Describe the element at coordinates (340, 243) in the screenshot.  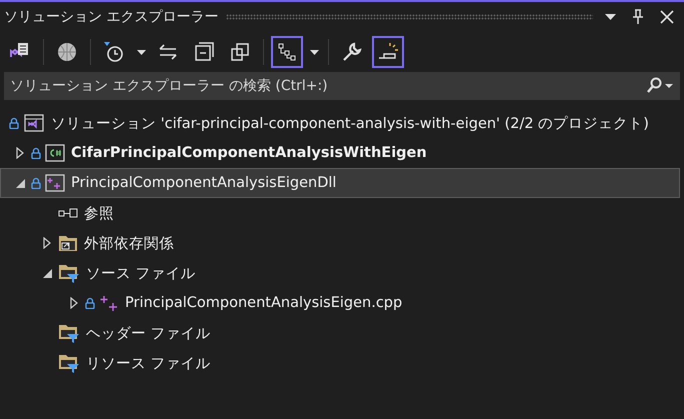
I see `tree-item: 外部依存関係` at that location.